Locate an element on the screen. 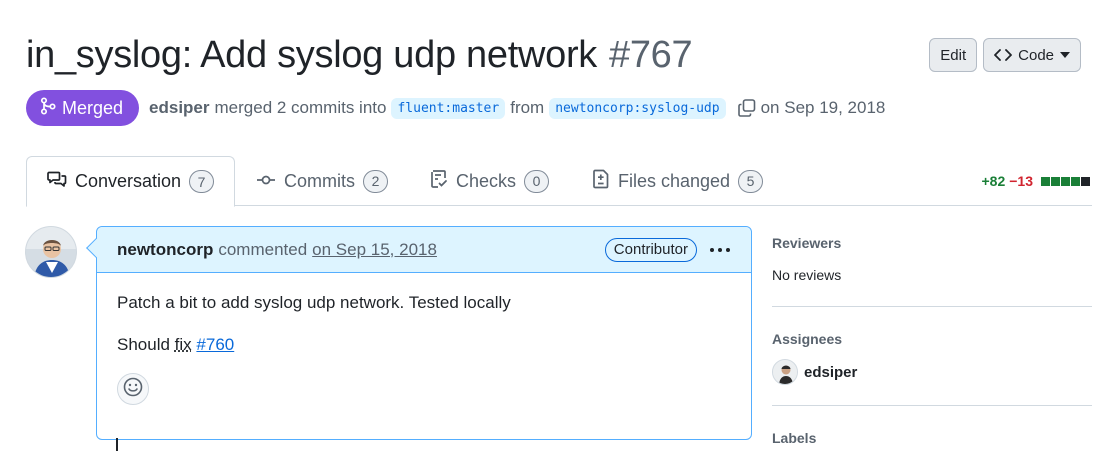  timeline-line is located at coordinates (117, 444).